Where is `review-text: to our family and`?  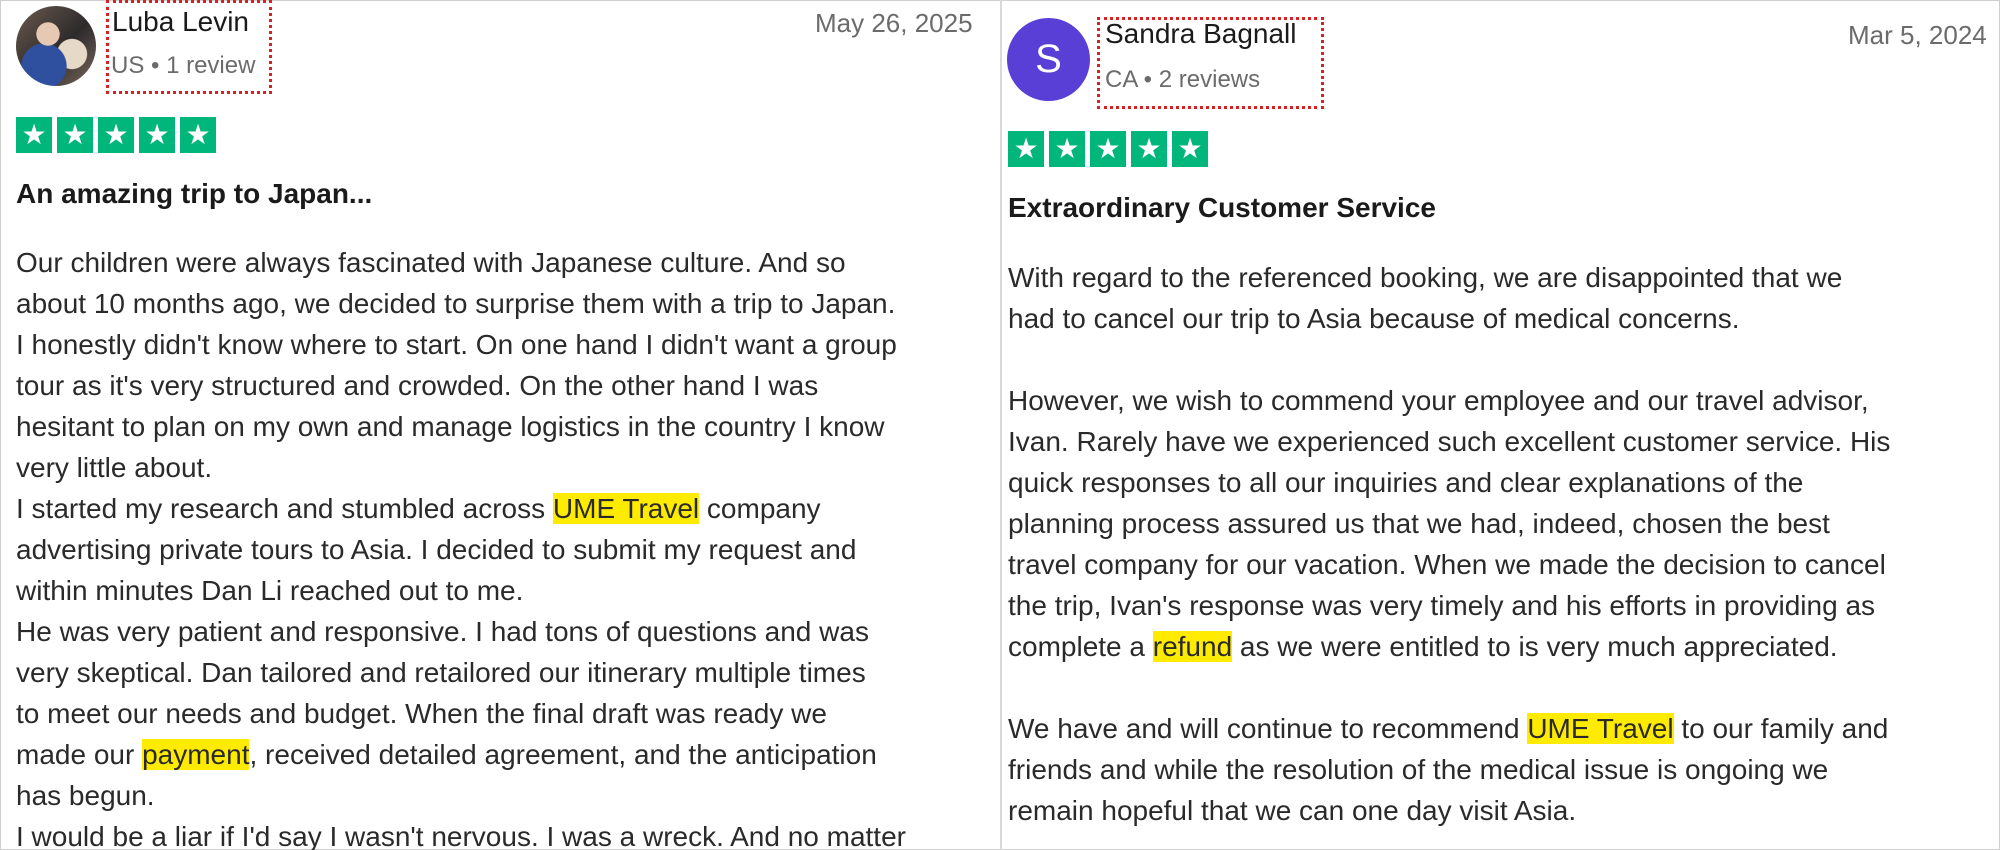
review-text: to our family and is located at coordinates (1781, 728).